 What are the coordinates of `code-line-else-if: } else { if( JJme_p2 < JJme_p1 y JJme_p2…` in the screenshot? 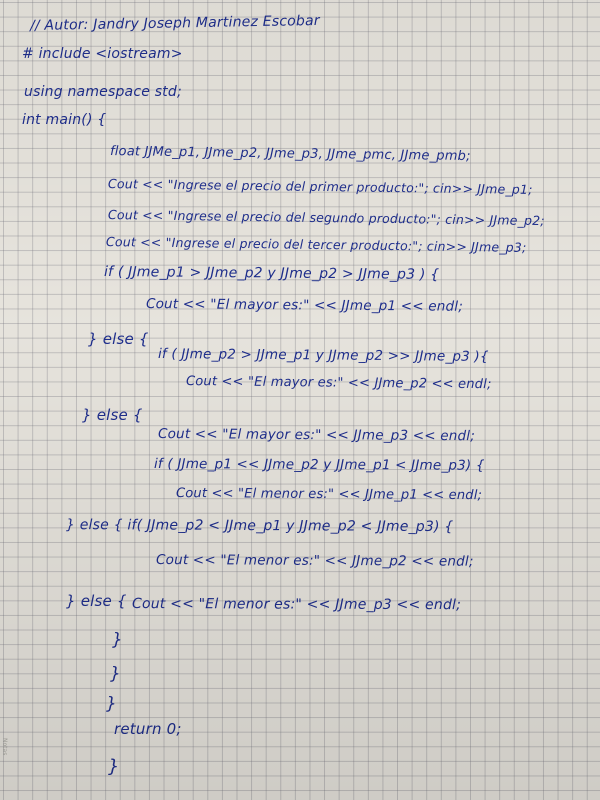 It's located at (259, 526).